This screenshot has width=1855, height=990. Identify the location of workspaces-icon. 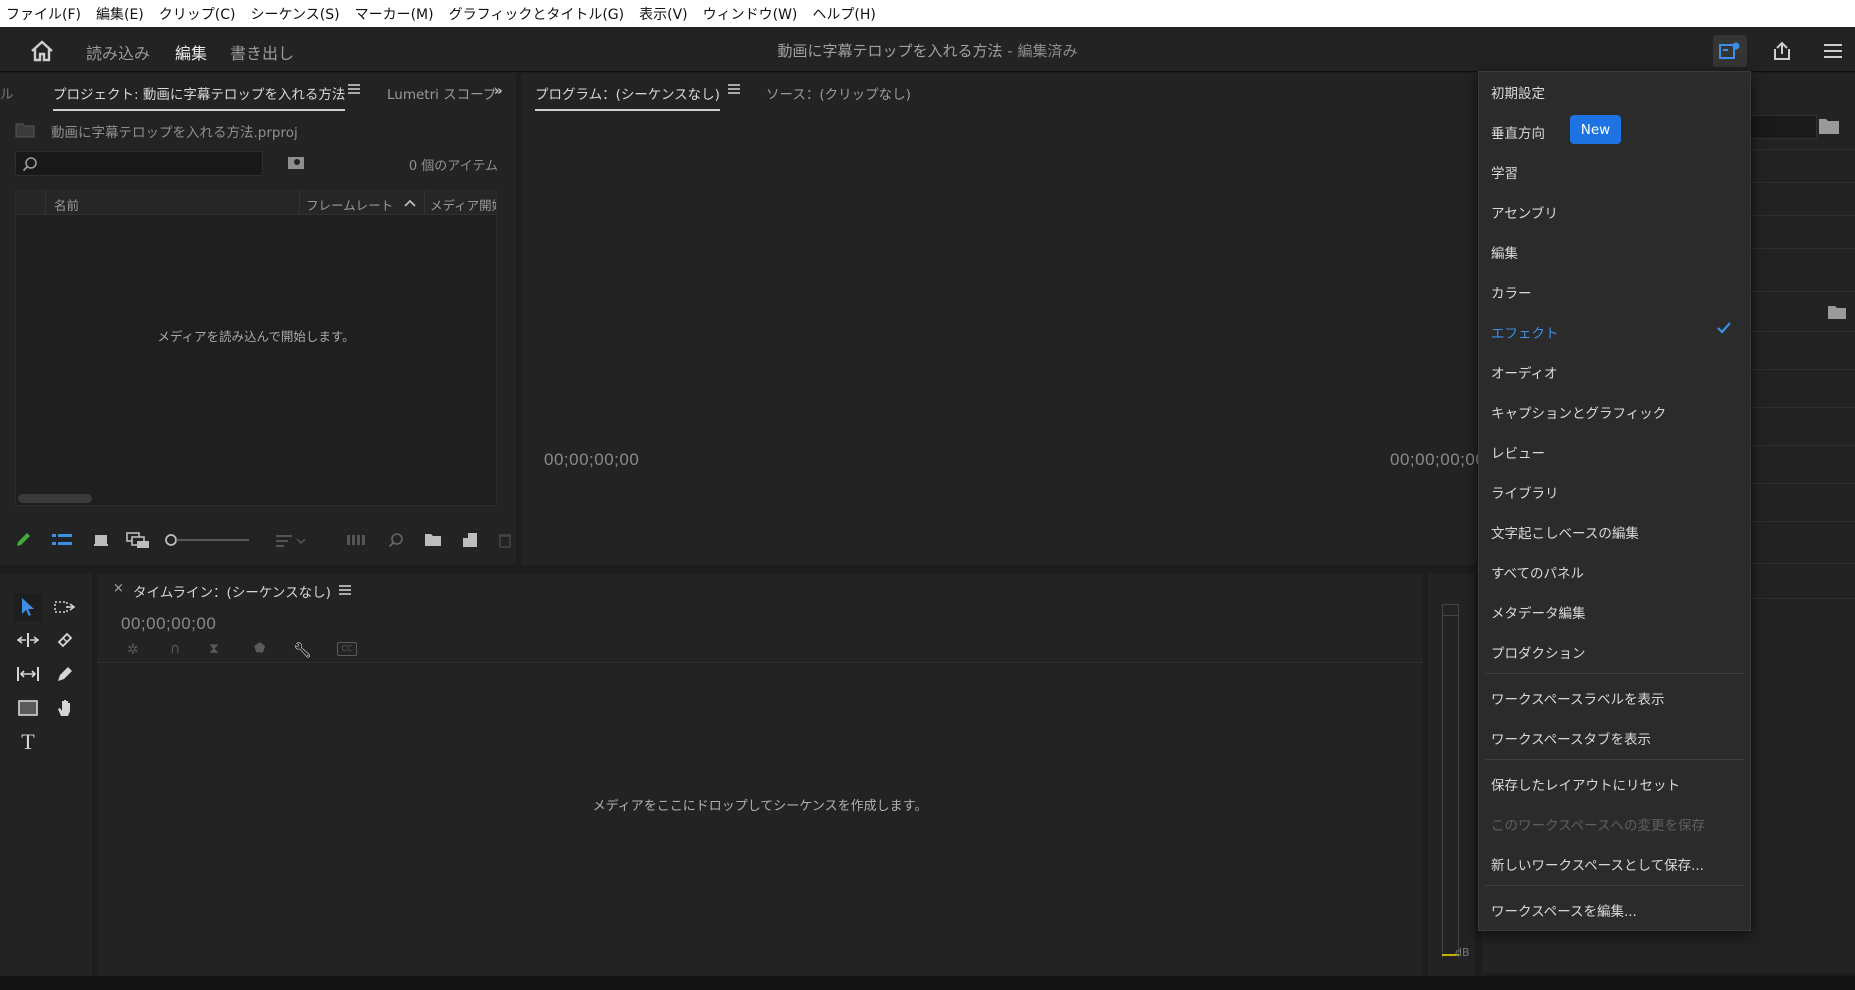
(1730, 51).